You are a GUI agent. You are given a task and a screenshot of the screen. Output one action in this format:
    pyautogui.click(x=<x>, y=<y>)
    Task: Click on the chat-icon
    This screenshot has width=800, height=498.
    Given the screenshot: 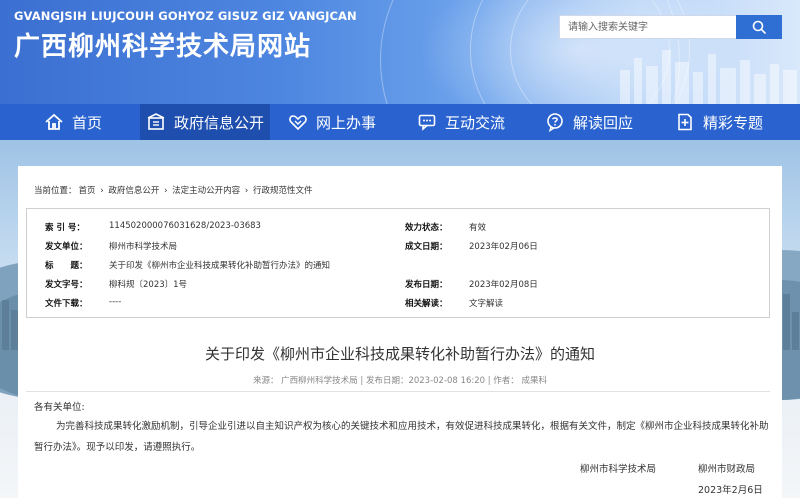 What is the action you would take?
    pyautogui.click(x=427, y=122)
    